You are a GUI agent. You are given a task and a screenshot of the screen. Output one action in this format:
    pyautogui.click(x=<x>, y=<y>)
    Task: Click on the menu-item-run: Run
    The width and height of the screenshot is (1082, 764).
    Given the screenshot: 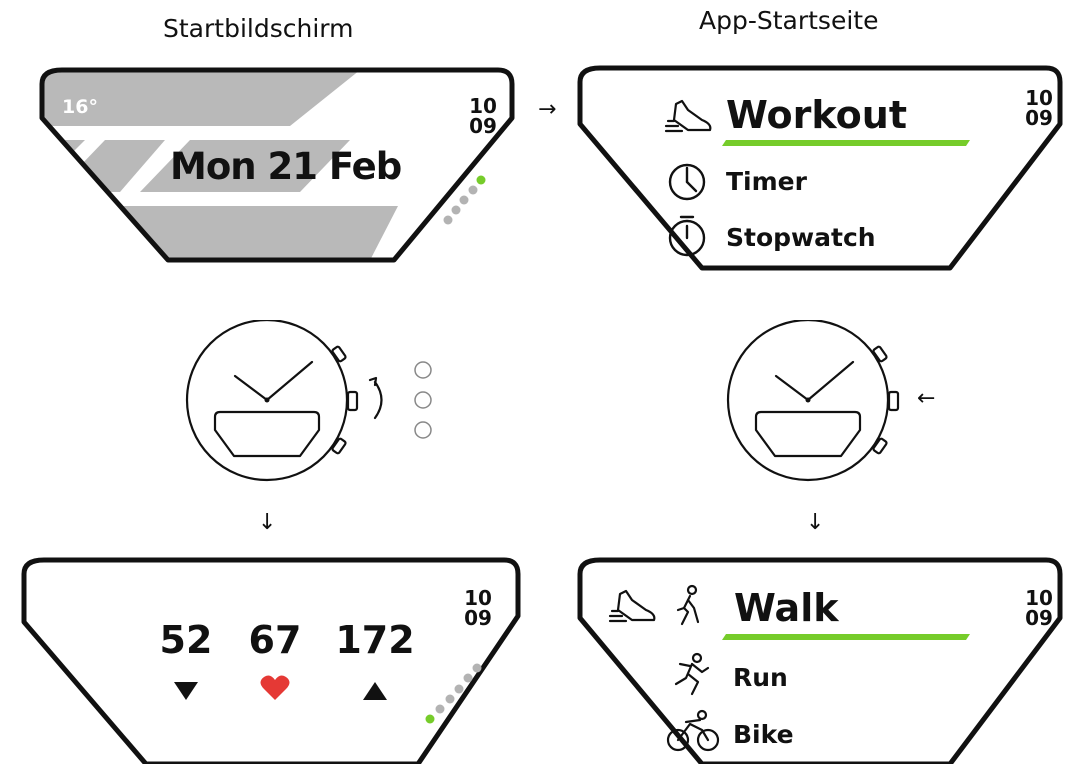 What is the action you would take?
    pyautogui.click(x=760, y=677)
    